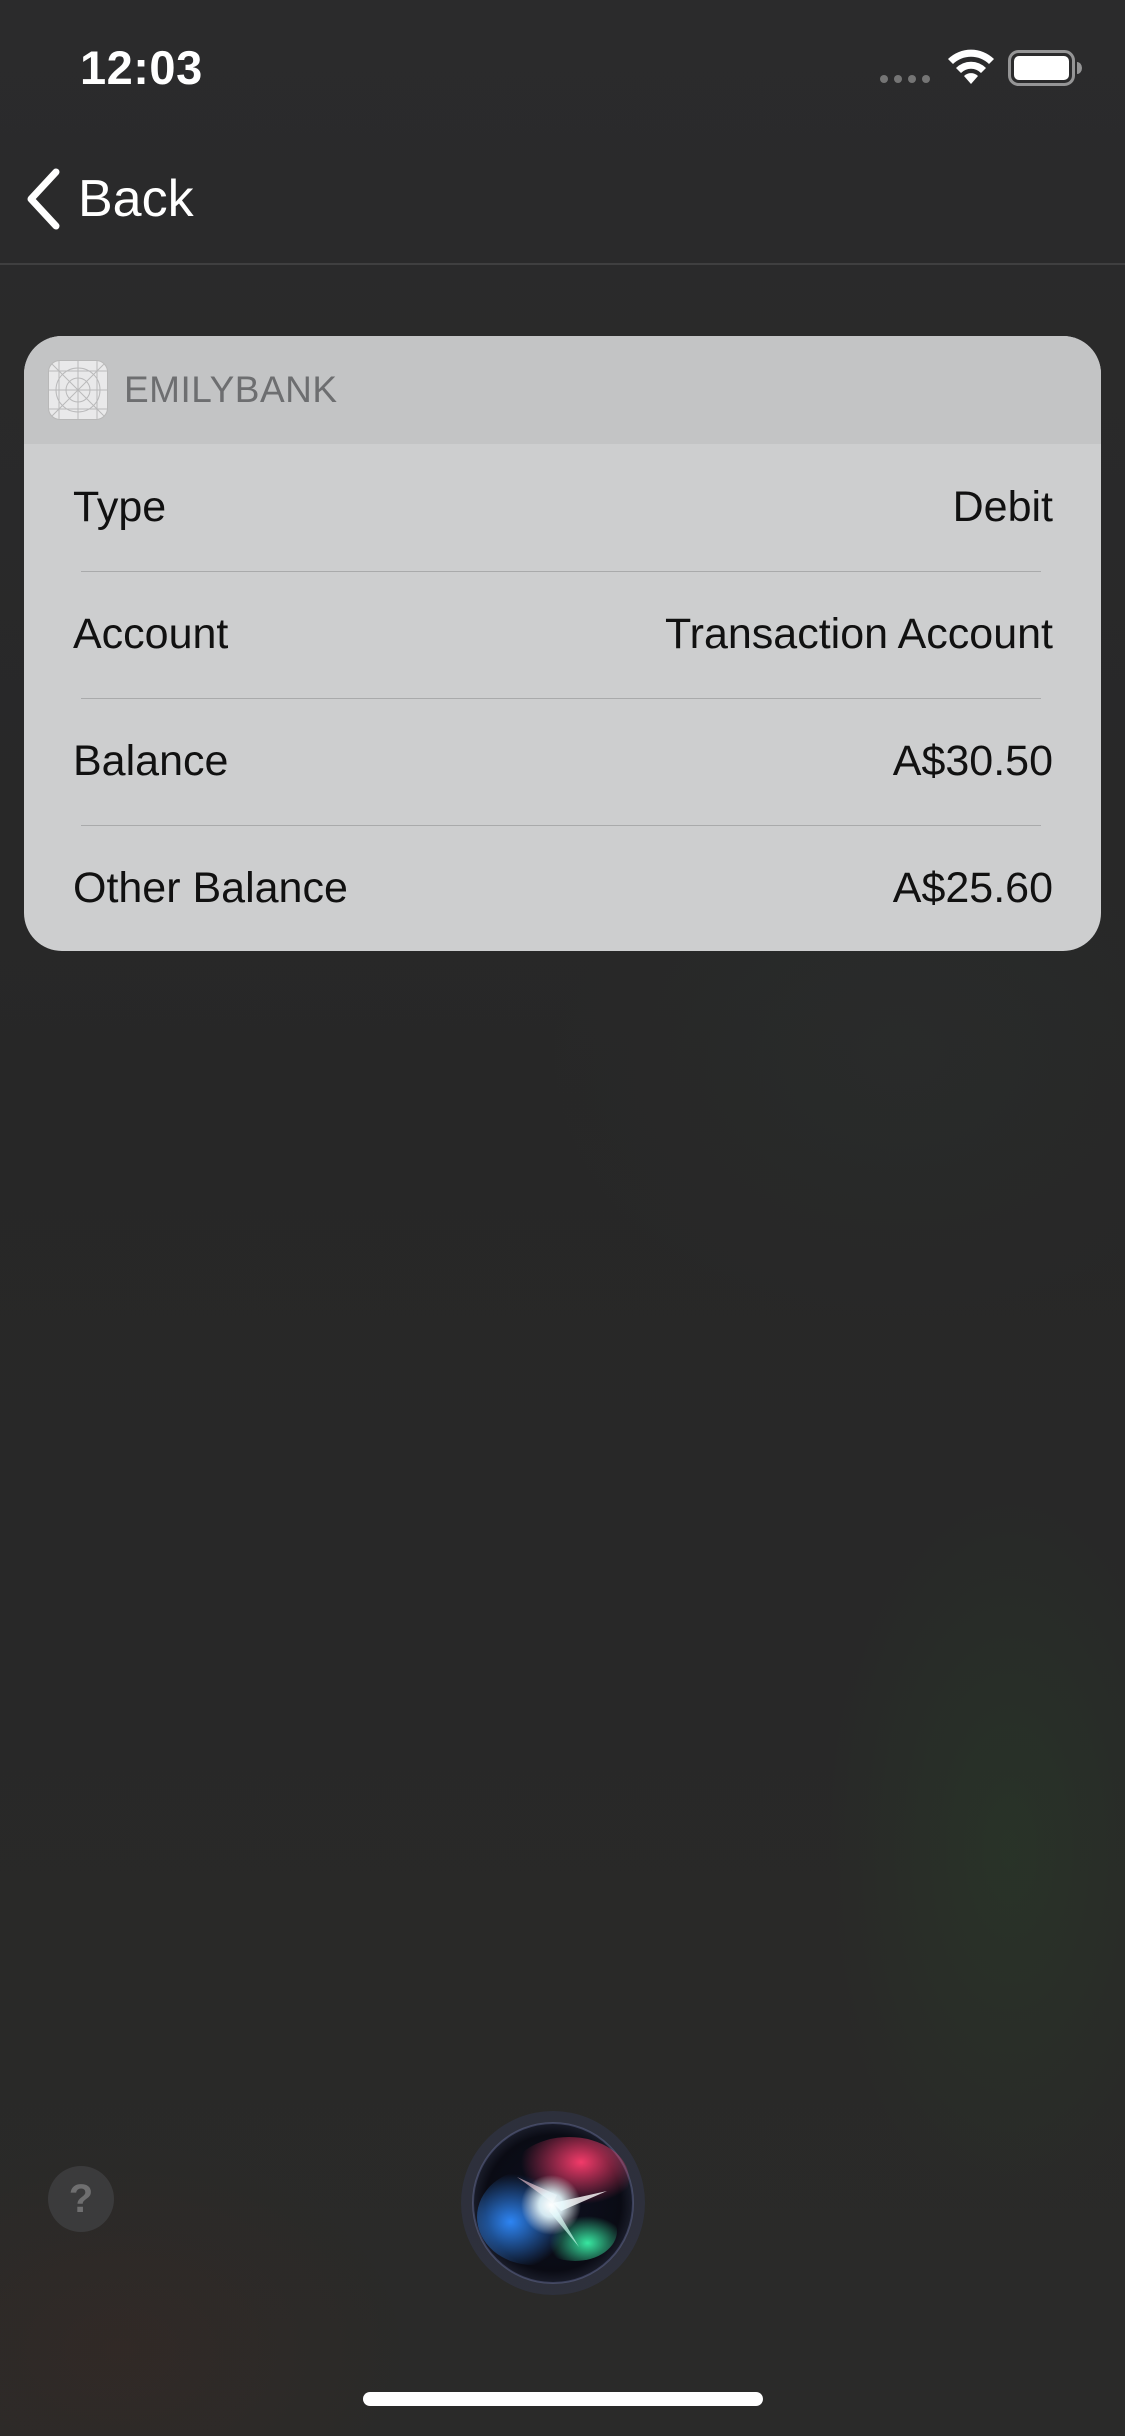 The width and height of the screenshot is (1125, 2436). What do you see at coordinates (210, 888) in the screenshot?
I see `row-label: Other Balance` at bounding box center [210, 888].